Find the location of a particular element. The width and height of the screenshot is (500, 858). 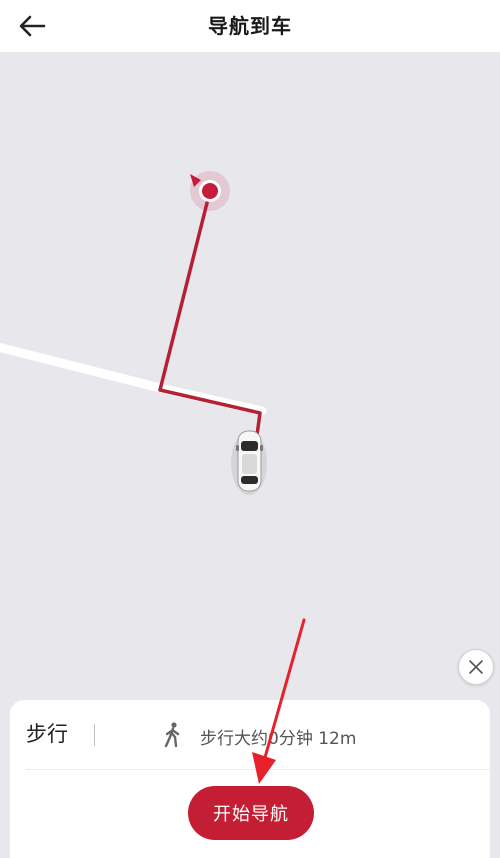

road is located at coordinates (133, 379).